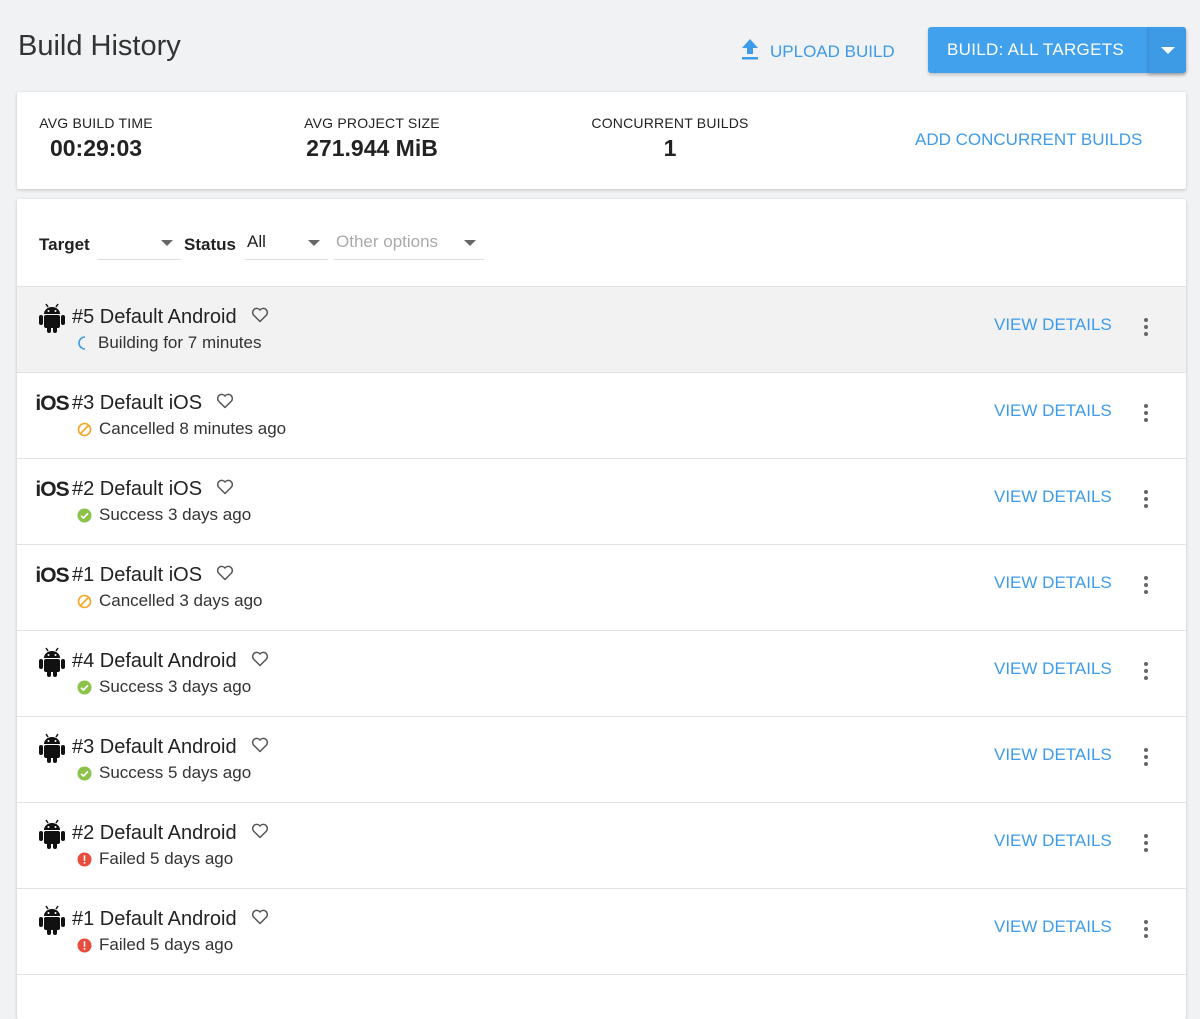 The width and height of the screenshot is (1200, 1019). I want to click on build-title: #1 Default iOS, so click(153, 575).